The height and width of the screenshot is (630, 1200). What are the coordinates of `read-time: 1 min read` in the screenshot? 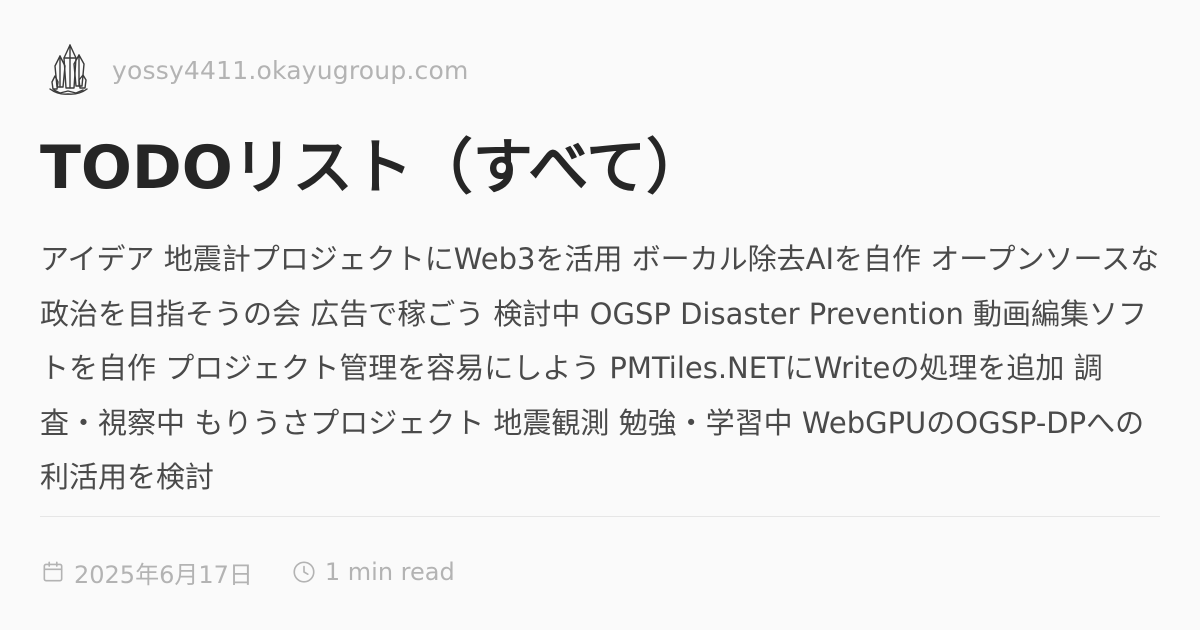 It's located at (373, 572).